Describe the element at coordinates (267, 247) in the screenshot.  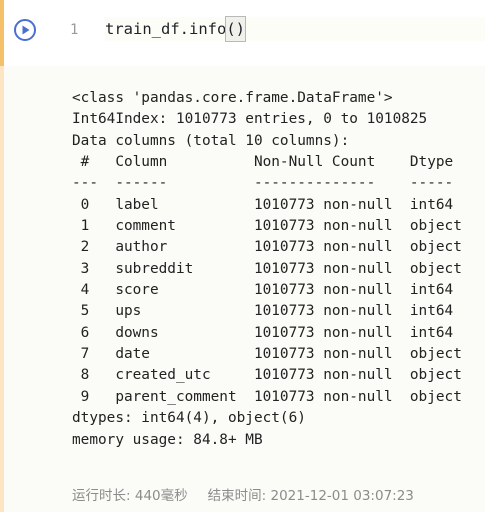
I see `output-line: 2 author 1010773 non-null object` at that location.